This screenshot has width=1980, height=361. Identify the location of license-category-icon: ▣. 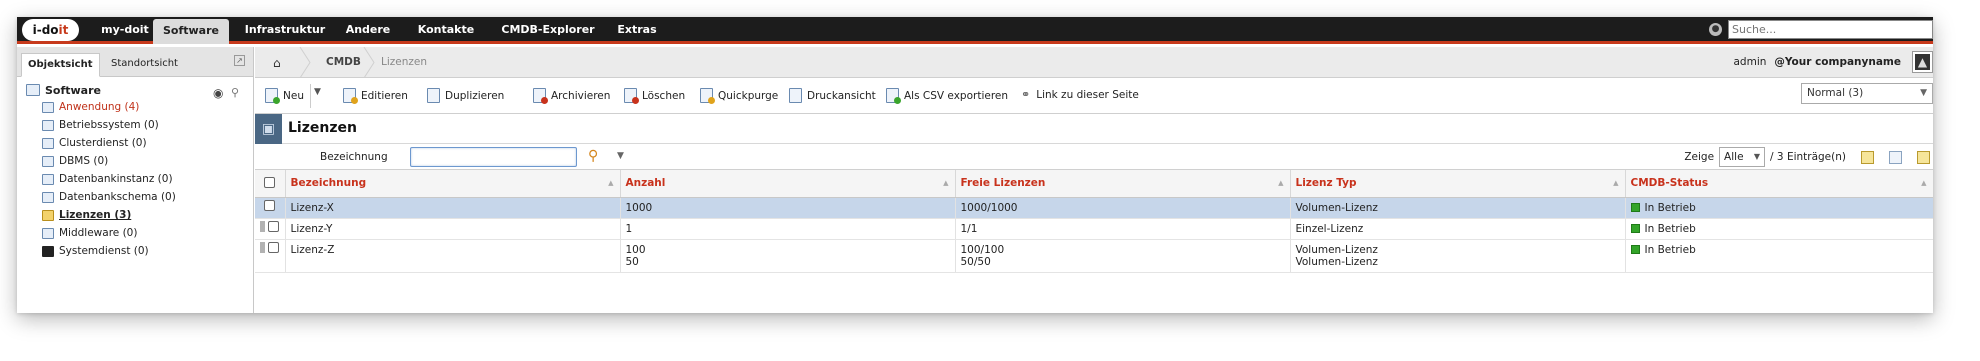
(268, 129).